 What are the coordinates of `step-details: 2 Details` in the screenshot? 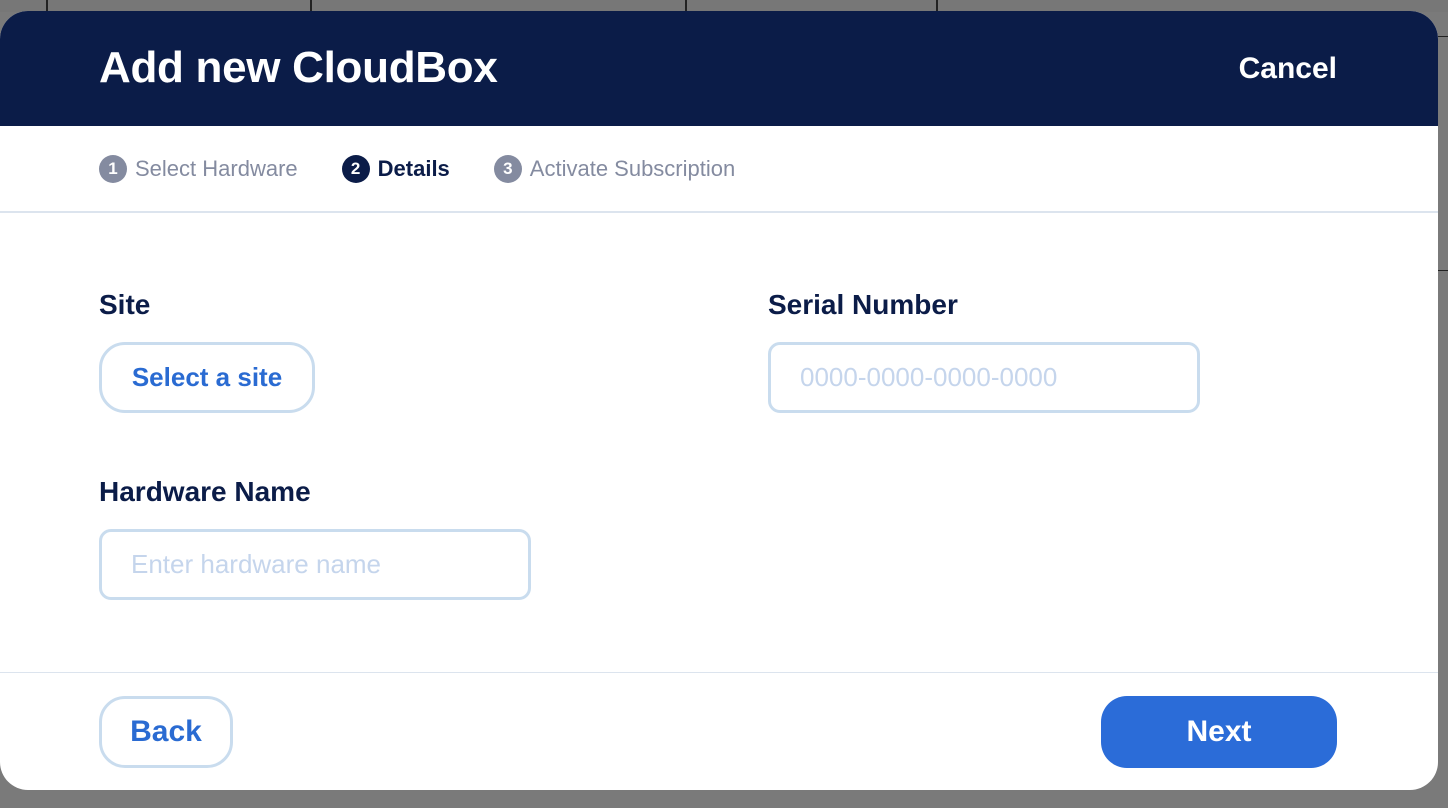 It's located at (395, 169).